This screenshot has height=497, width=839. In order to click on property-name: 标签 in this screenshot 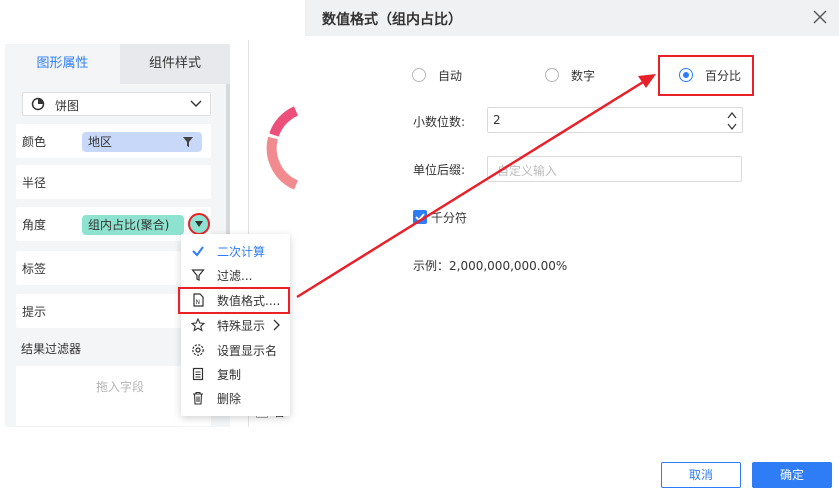, I will do `click(34, 269)`.